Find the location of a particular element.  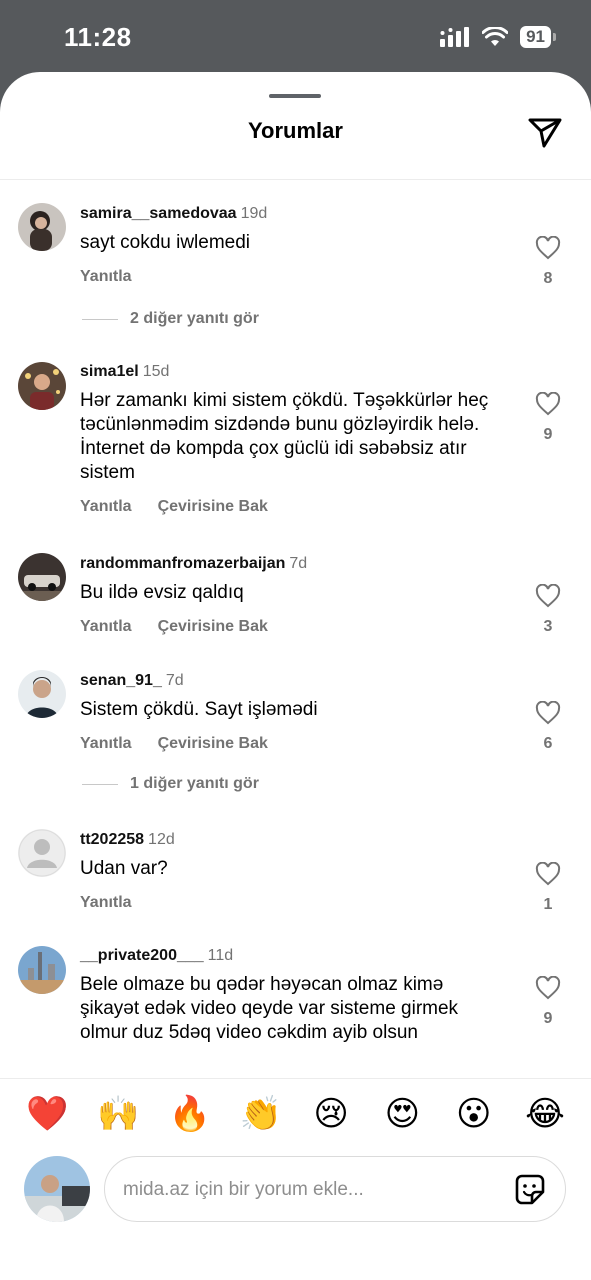

current-user-avatar is located at coordinates (57, 1189).